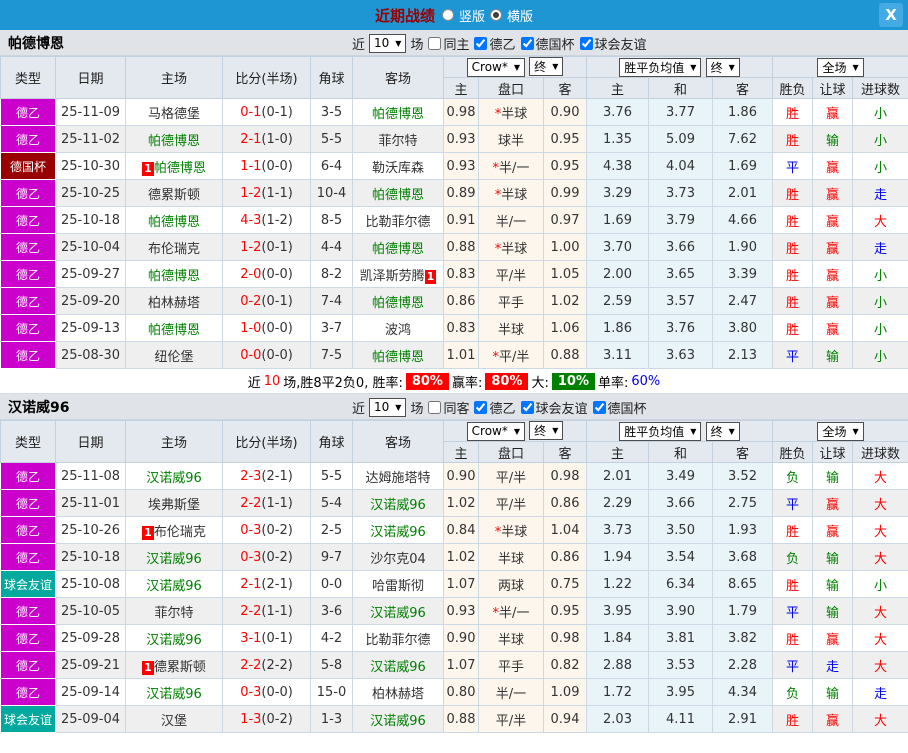 This screenshot has height=753, width=908. I want to click on score-cell: 2-0(0-0), so click(266, 274).